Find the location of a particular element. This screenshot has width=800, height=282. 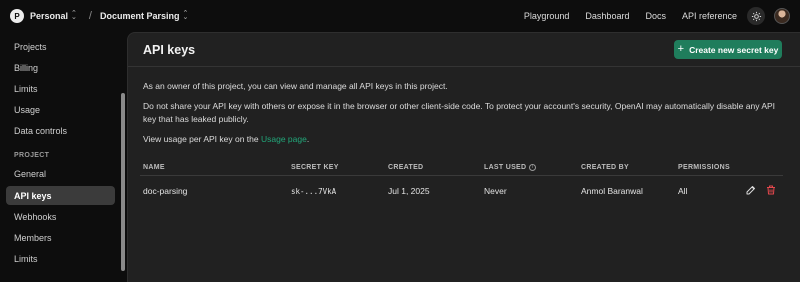

sidebar-item-limits: Limits is located at coordinates (60, 88).